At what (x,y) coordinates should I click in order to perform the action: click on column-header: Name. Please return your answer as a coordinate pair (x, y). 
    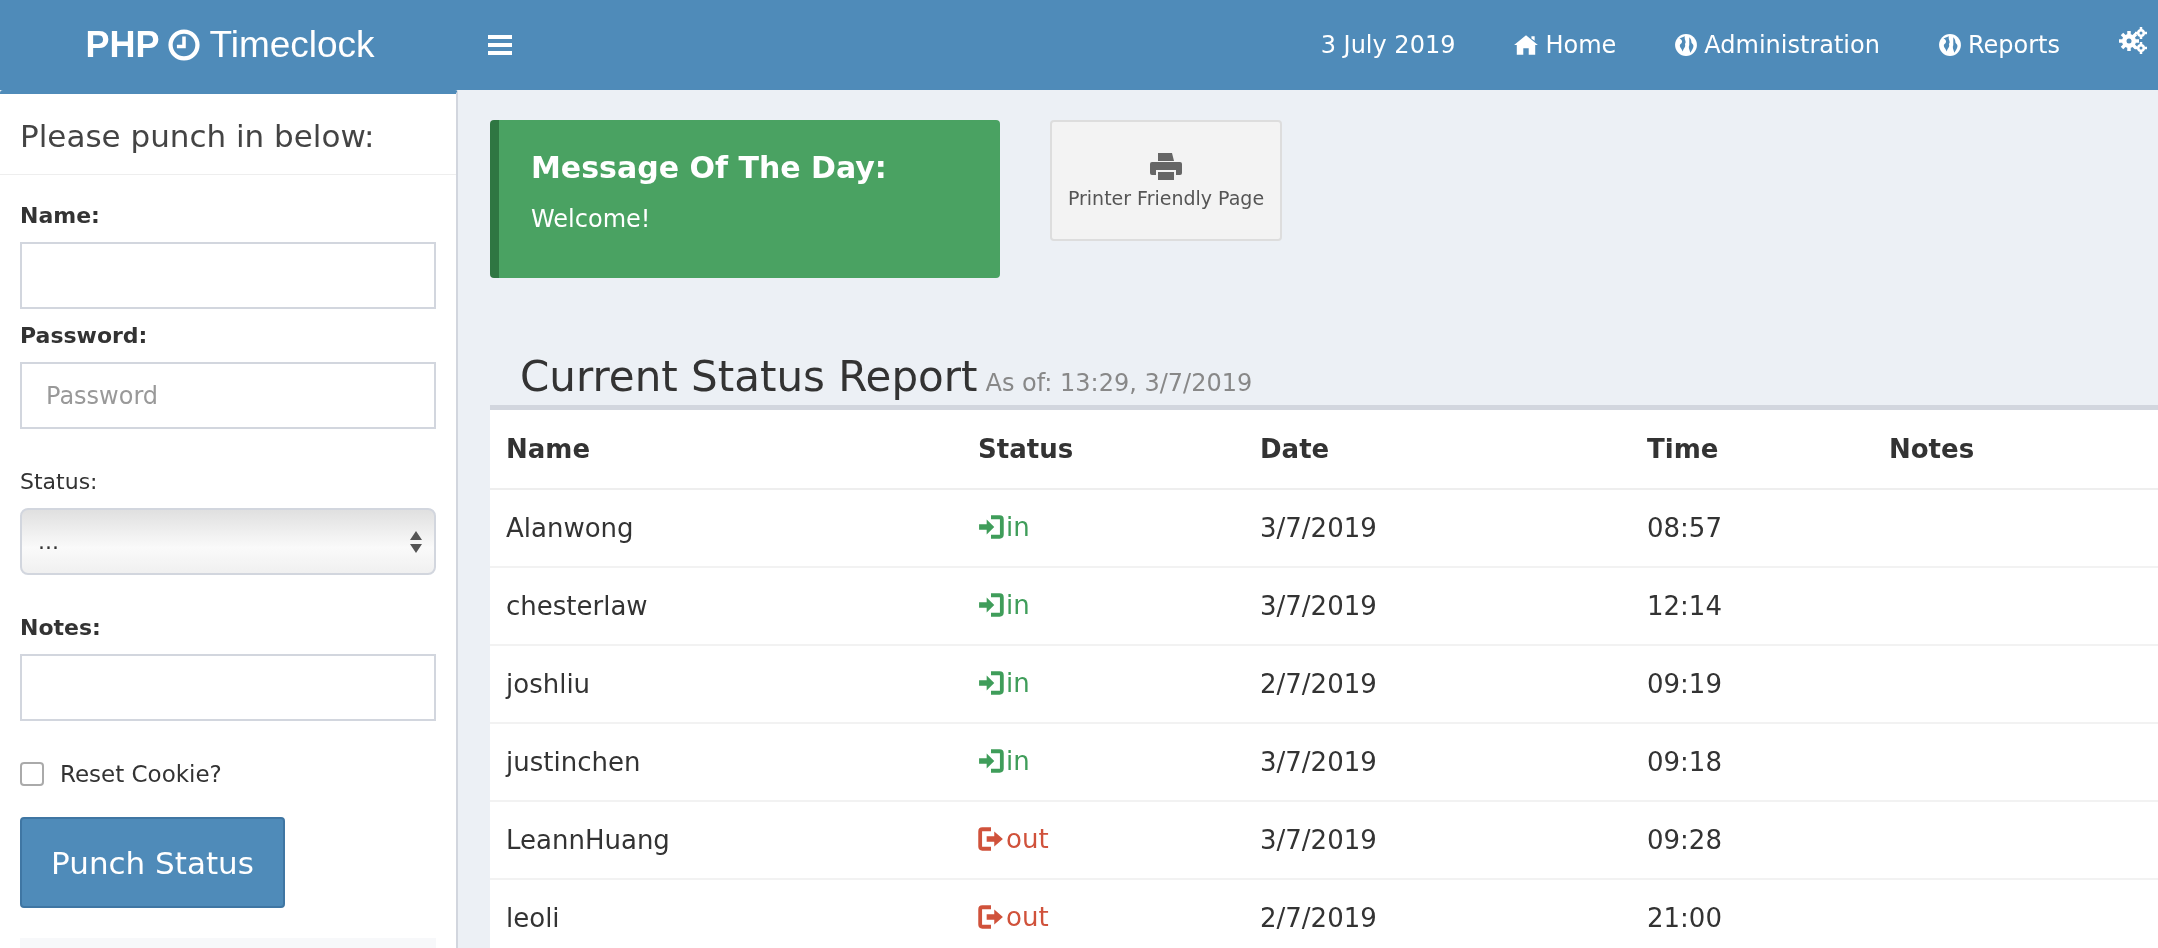
    Looking at the image, I should click on (726, 448).